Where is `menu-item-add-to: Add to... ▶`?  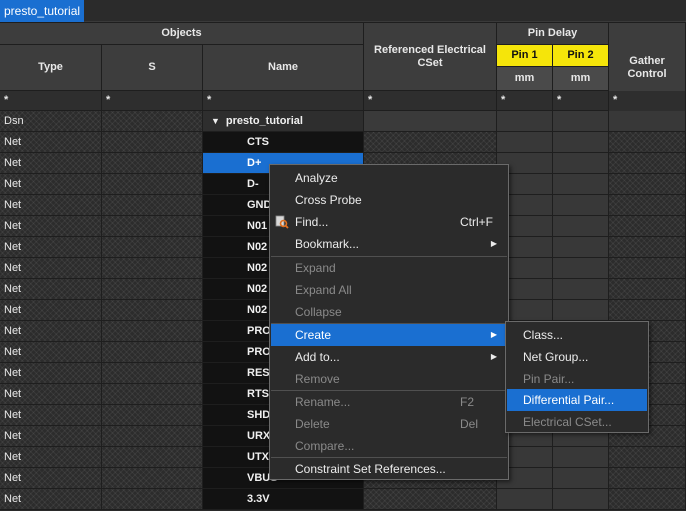
menu-item-add-to: Add to... ▶ is located at coordinates (389, 357).